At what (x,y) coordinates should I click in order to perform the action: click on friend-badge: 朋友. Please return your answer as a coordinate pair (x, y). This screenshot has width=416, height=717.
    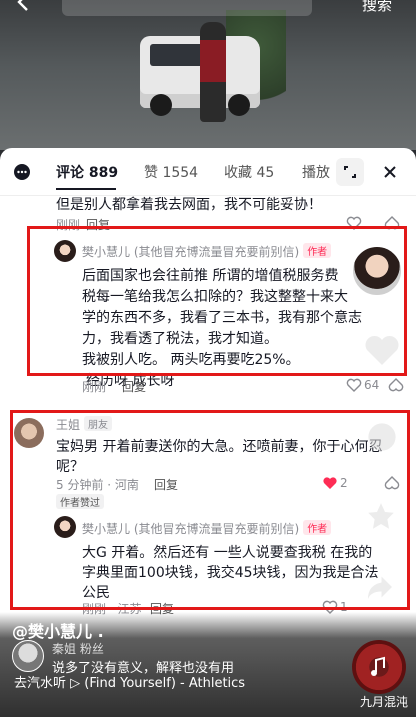
    Looking at the image, I should click on (98, 423).